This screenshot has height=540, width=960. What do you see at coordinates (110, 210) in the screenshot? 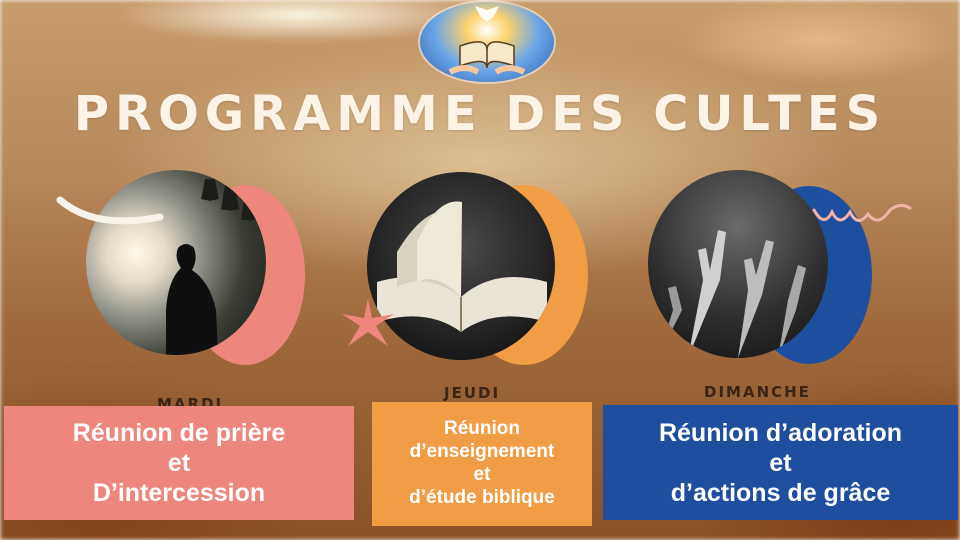
I see `white-swoosh-decoration` at bounding box center [110, 210].